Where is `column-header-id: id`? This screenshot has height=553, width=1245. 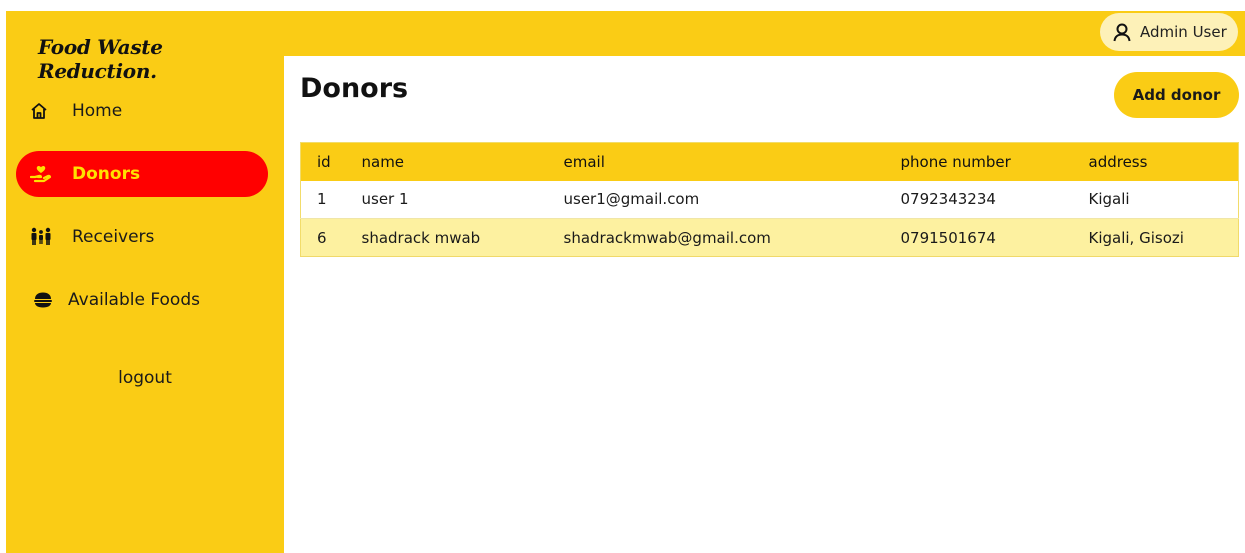
column-header-id: id is located at coordinates (324, 161).